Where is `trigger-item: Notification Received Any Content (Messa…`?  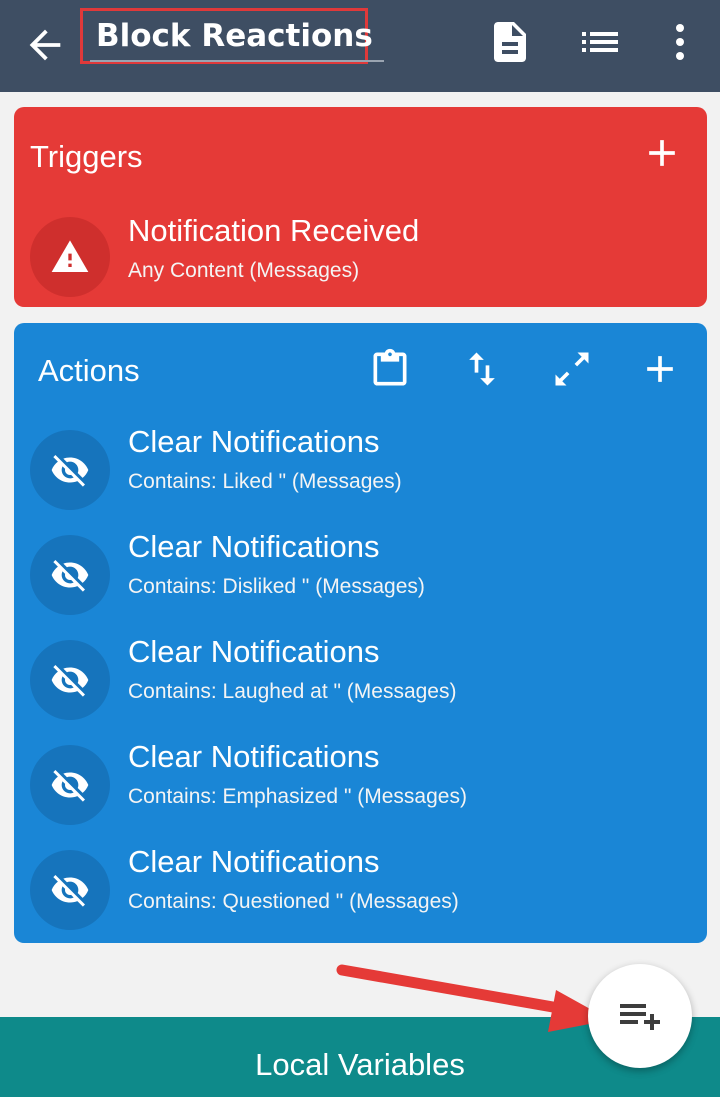
trigger-item: Notification Received Any Content (Messa… is located at coordinates (360, 255).